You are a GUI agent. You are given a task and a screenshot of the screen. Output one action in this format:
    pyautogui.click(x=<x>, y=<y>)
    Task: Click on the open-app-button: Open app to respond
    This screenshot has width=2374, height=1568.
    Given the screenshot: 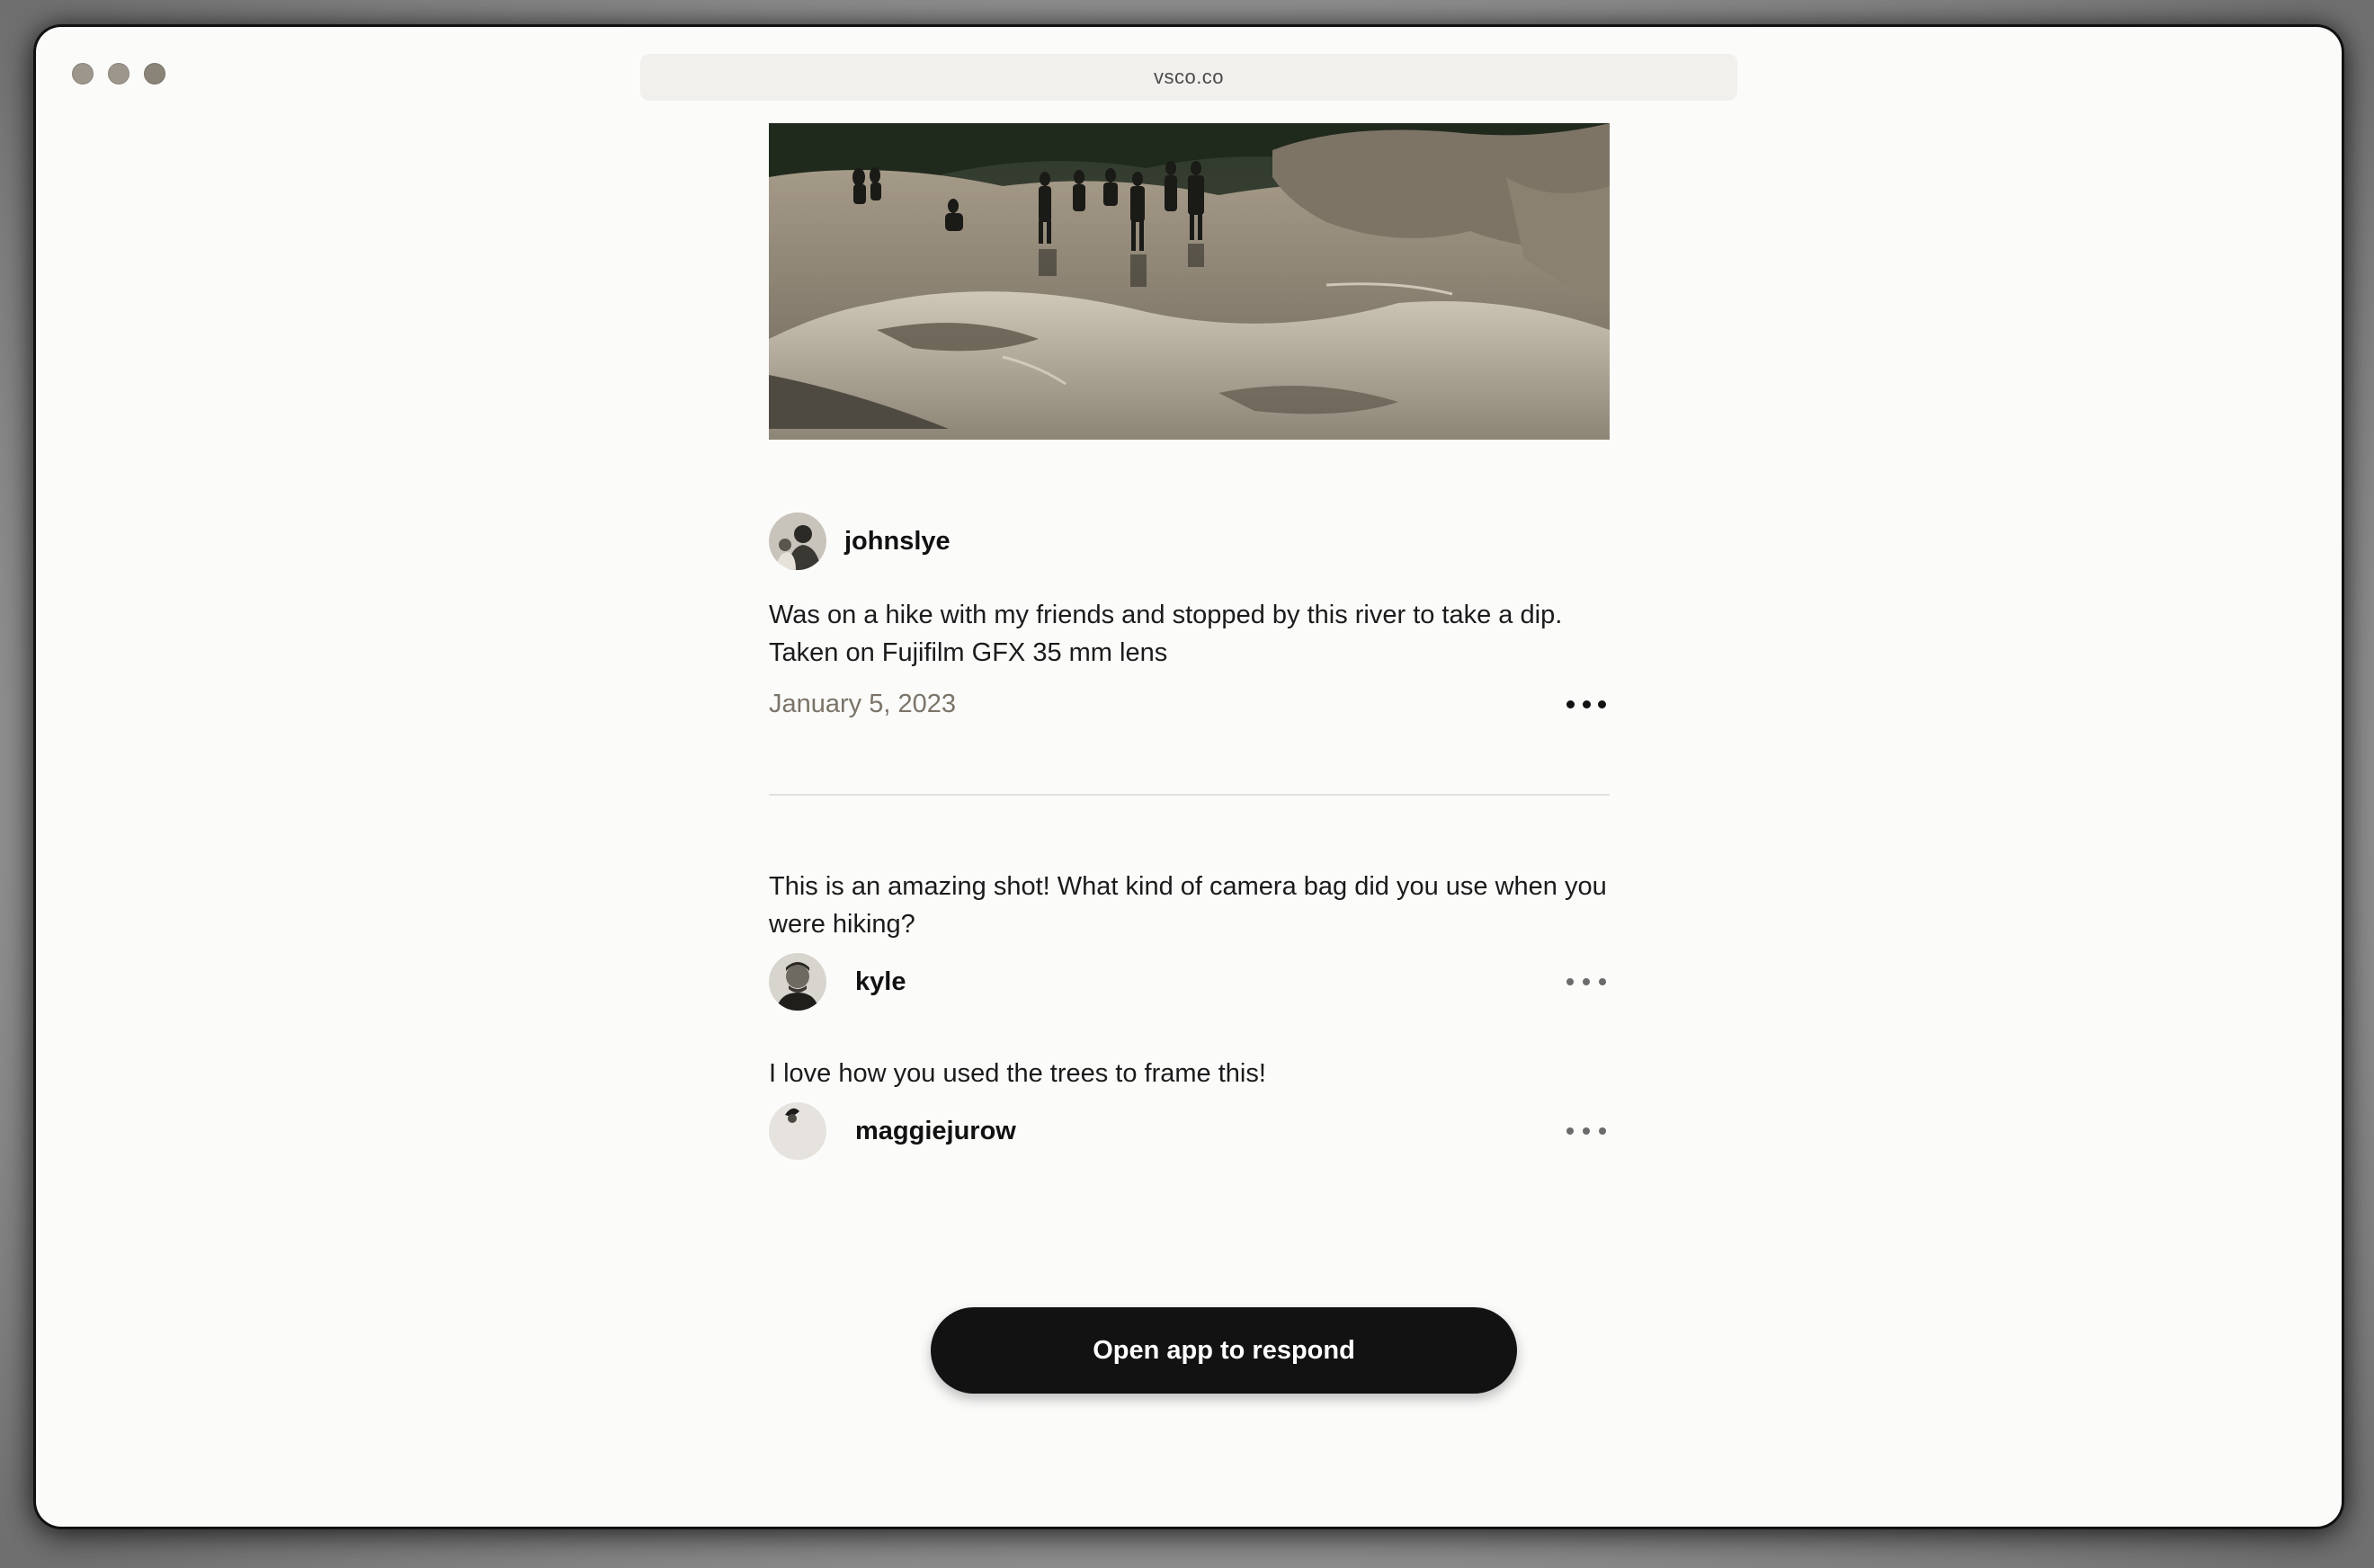 What is the action you would take?
    pyautogui.click(x=1224, y=1350)
    